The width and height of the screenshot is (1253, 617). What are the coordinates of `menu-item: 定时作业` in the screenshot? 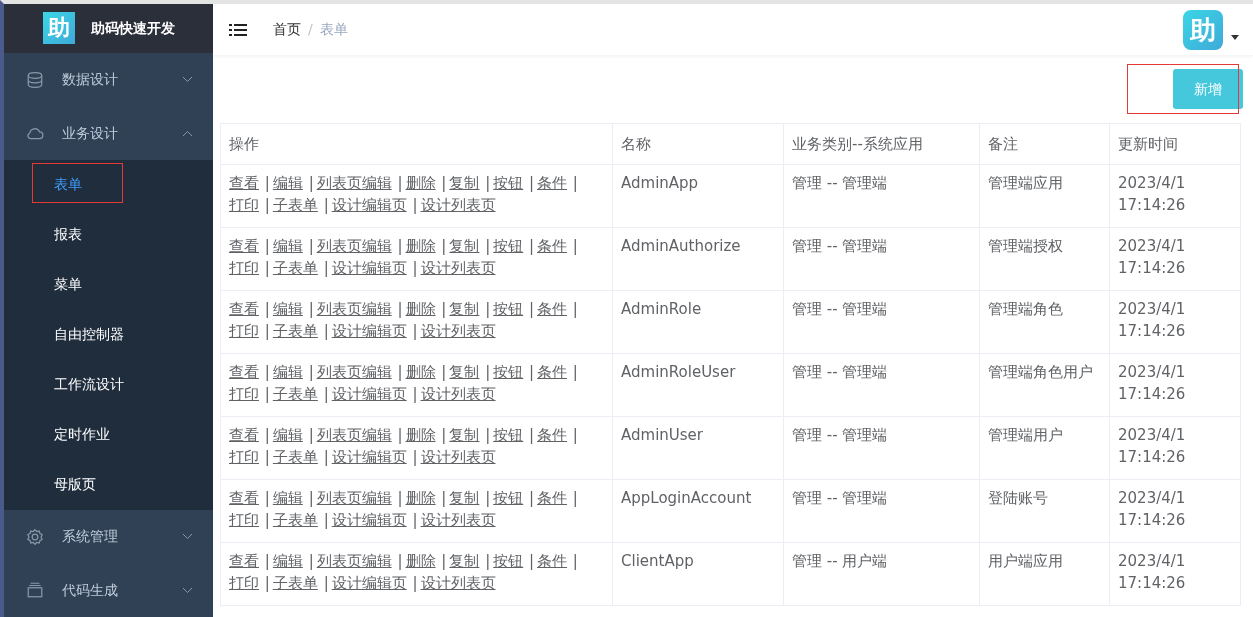 It's located at (82, 435).